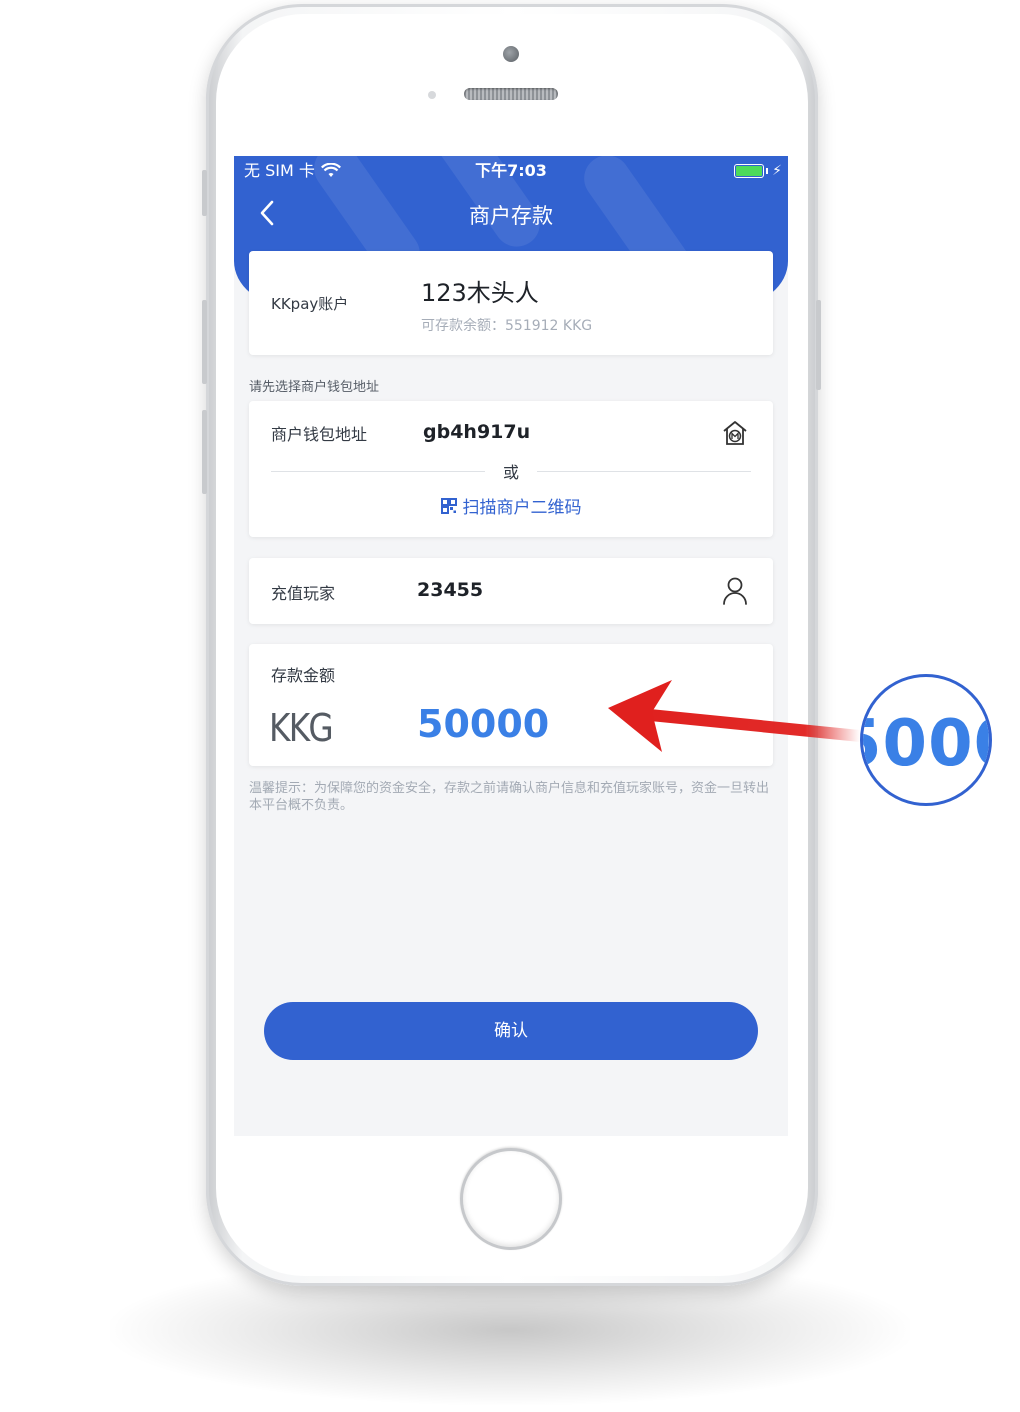 Image resolution: width=1020 pixels, height=1412 pixels. I want to click on proximity-sensor, so click(432, 95).